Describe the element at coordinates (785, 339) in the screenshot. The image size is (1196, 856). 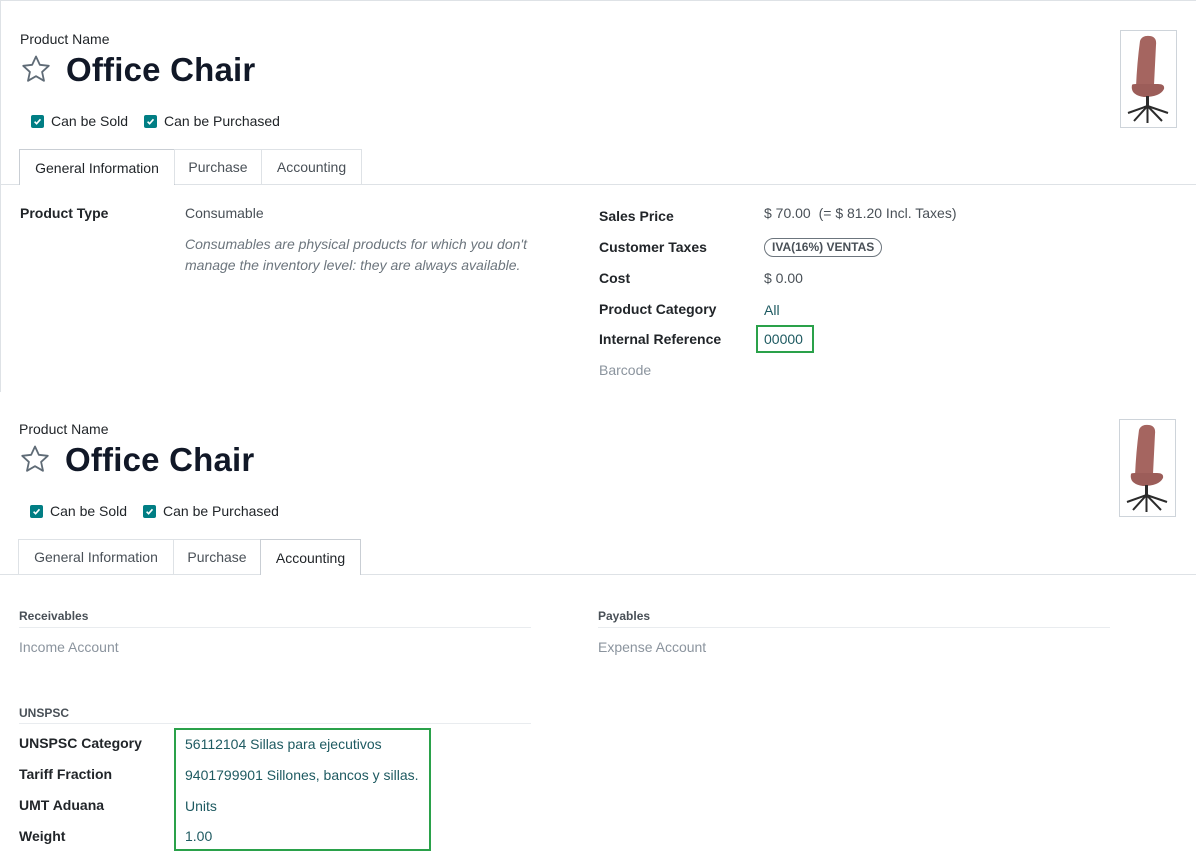
I see `internal-reference-highlight` at that location.